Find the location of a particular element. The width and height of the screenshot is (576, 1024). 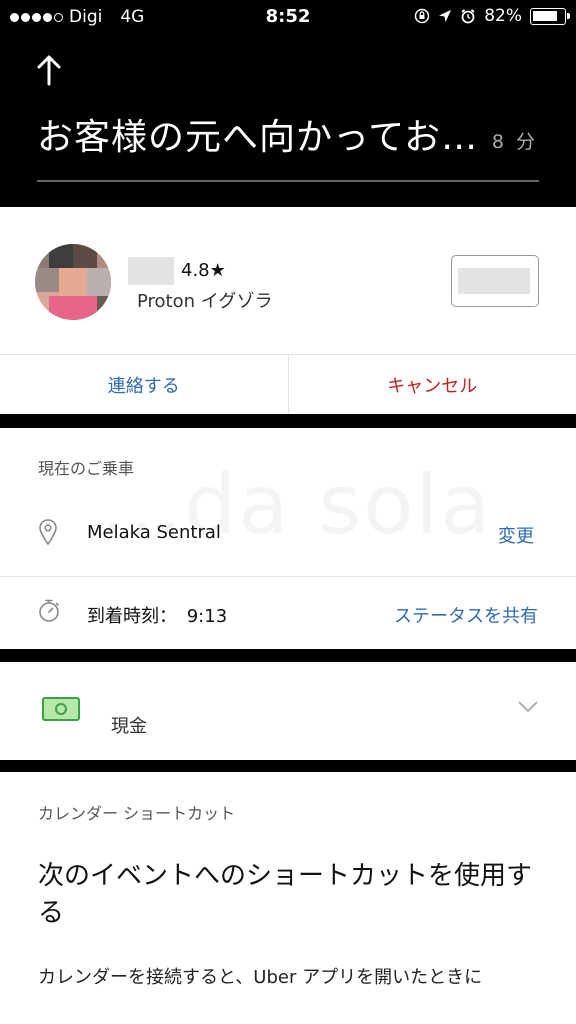

driver-actions: 連絡する キャンセル is located at coordinates (288, 384).